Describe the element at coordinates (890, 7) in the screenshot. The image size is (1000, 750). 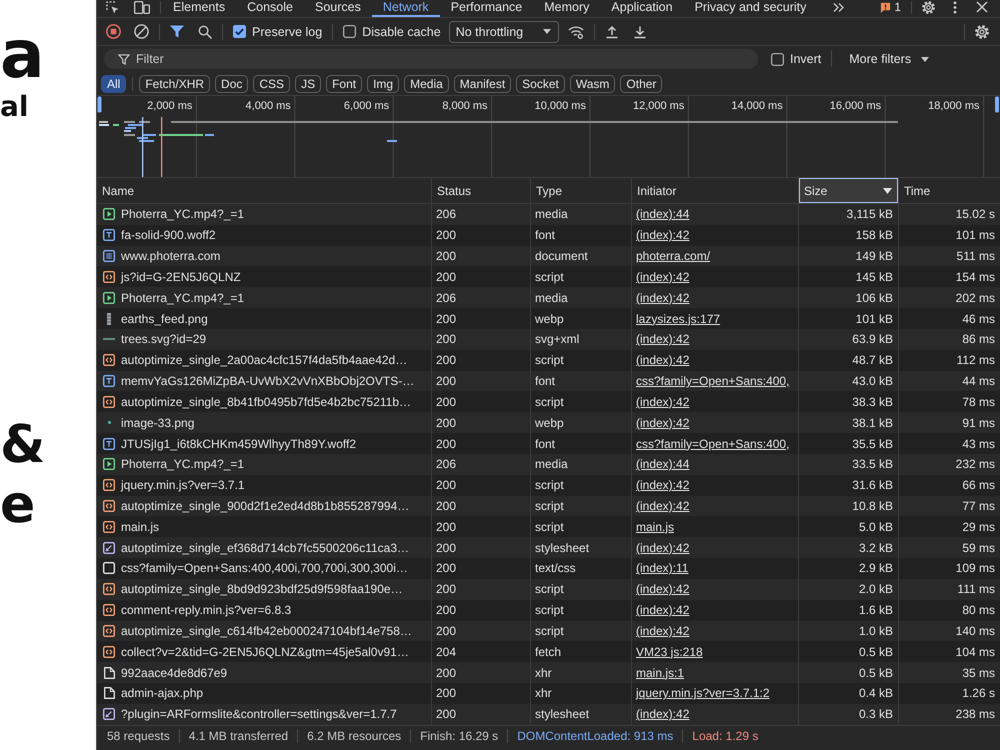
I see `issues-button: 1` at that location.